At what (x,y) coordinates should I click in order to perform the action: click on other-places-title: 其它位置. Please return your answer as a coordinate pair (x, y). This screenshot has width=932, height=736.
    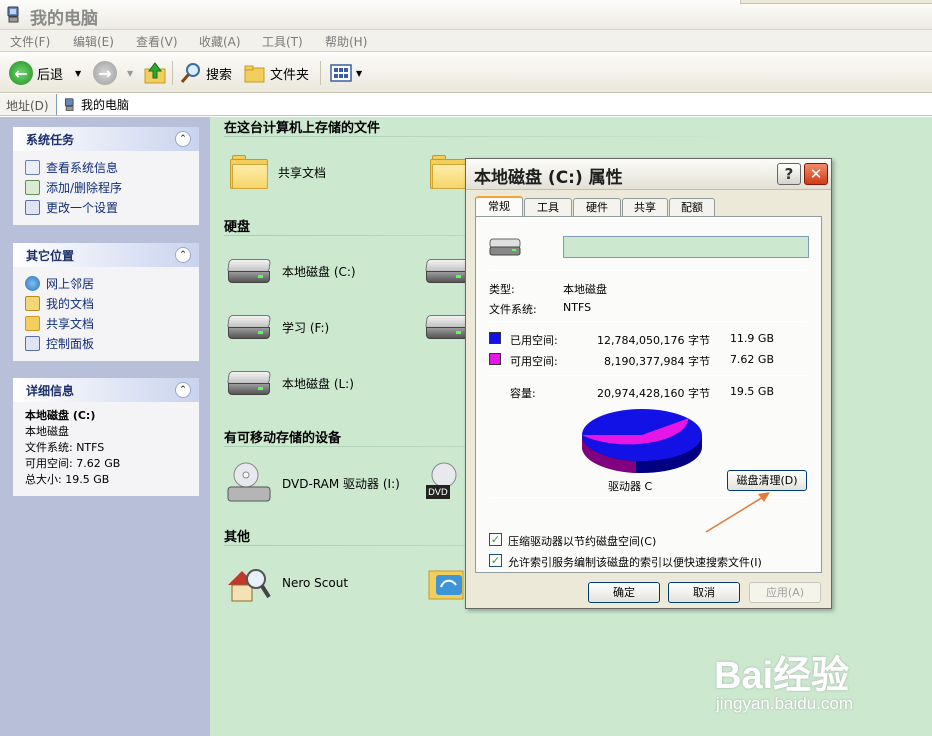
    Looking at the image, I should click on (50, 255).